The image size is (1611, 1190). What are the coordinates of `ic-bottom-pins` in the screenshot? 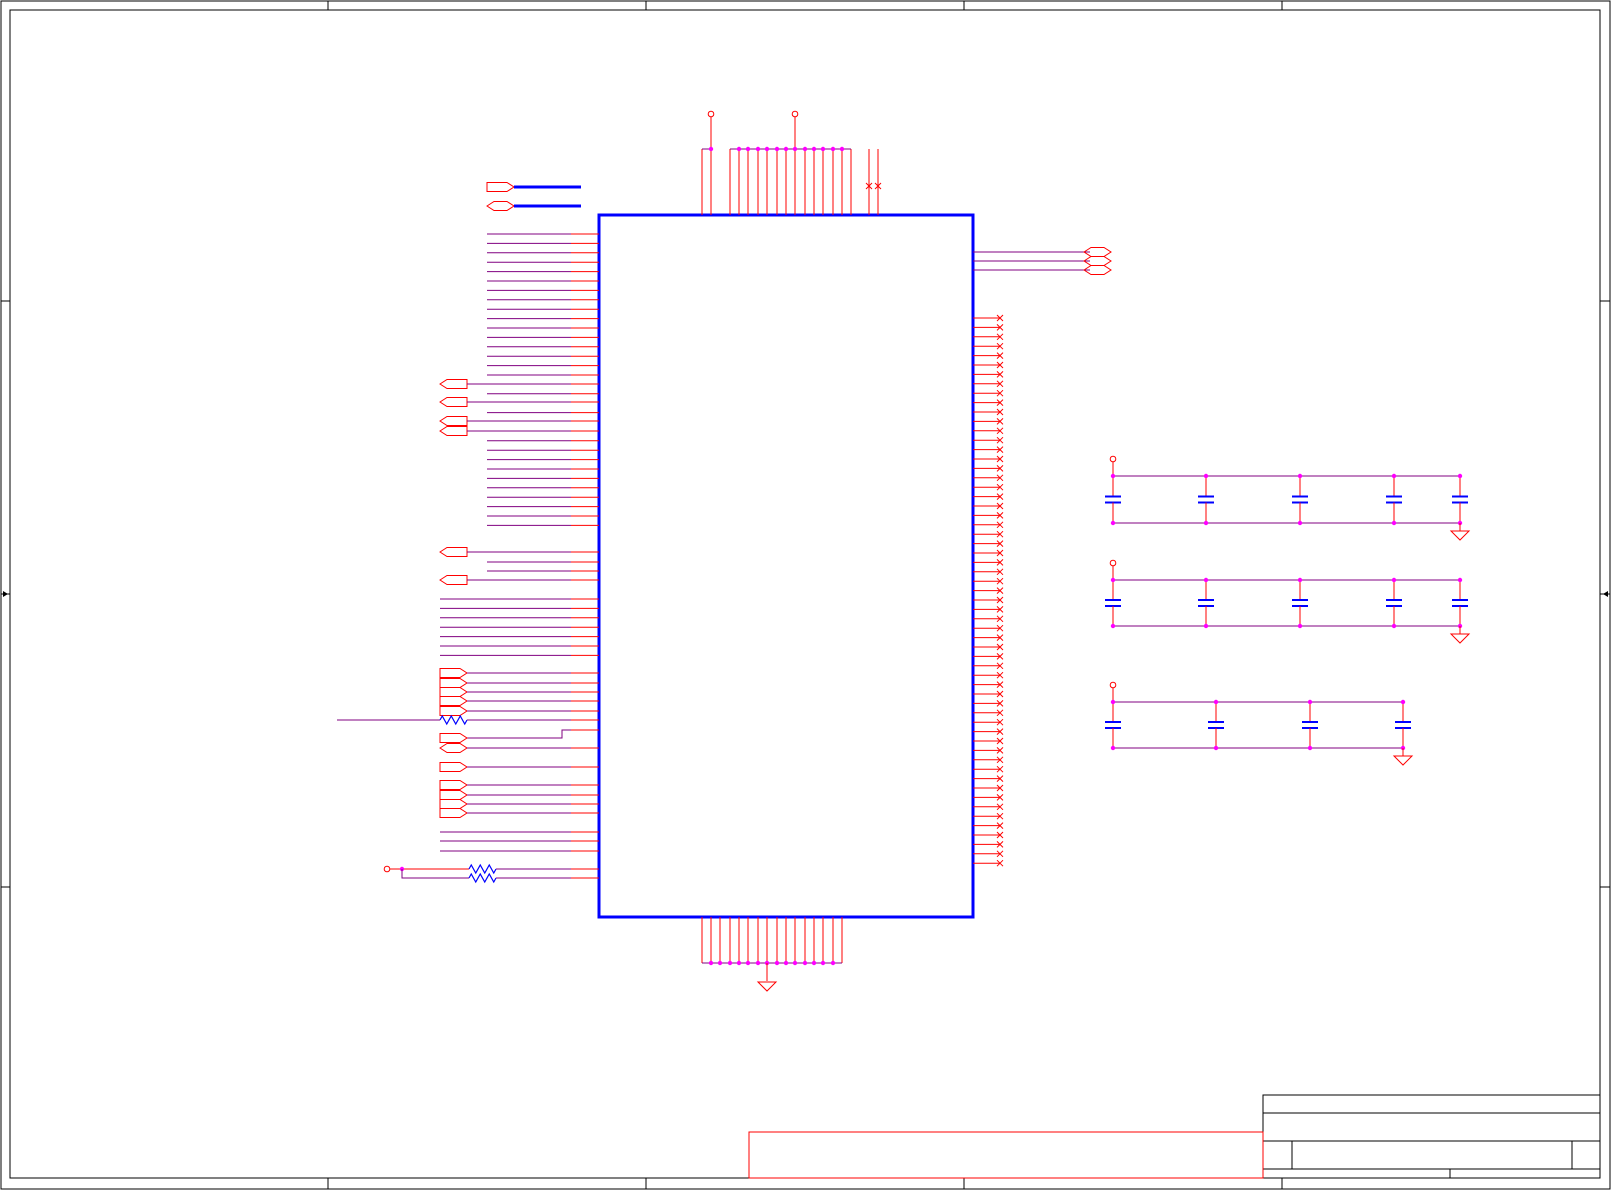 It's located at (772, 954).